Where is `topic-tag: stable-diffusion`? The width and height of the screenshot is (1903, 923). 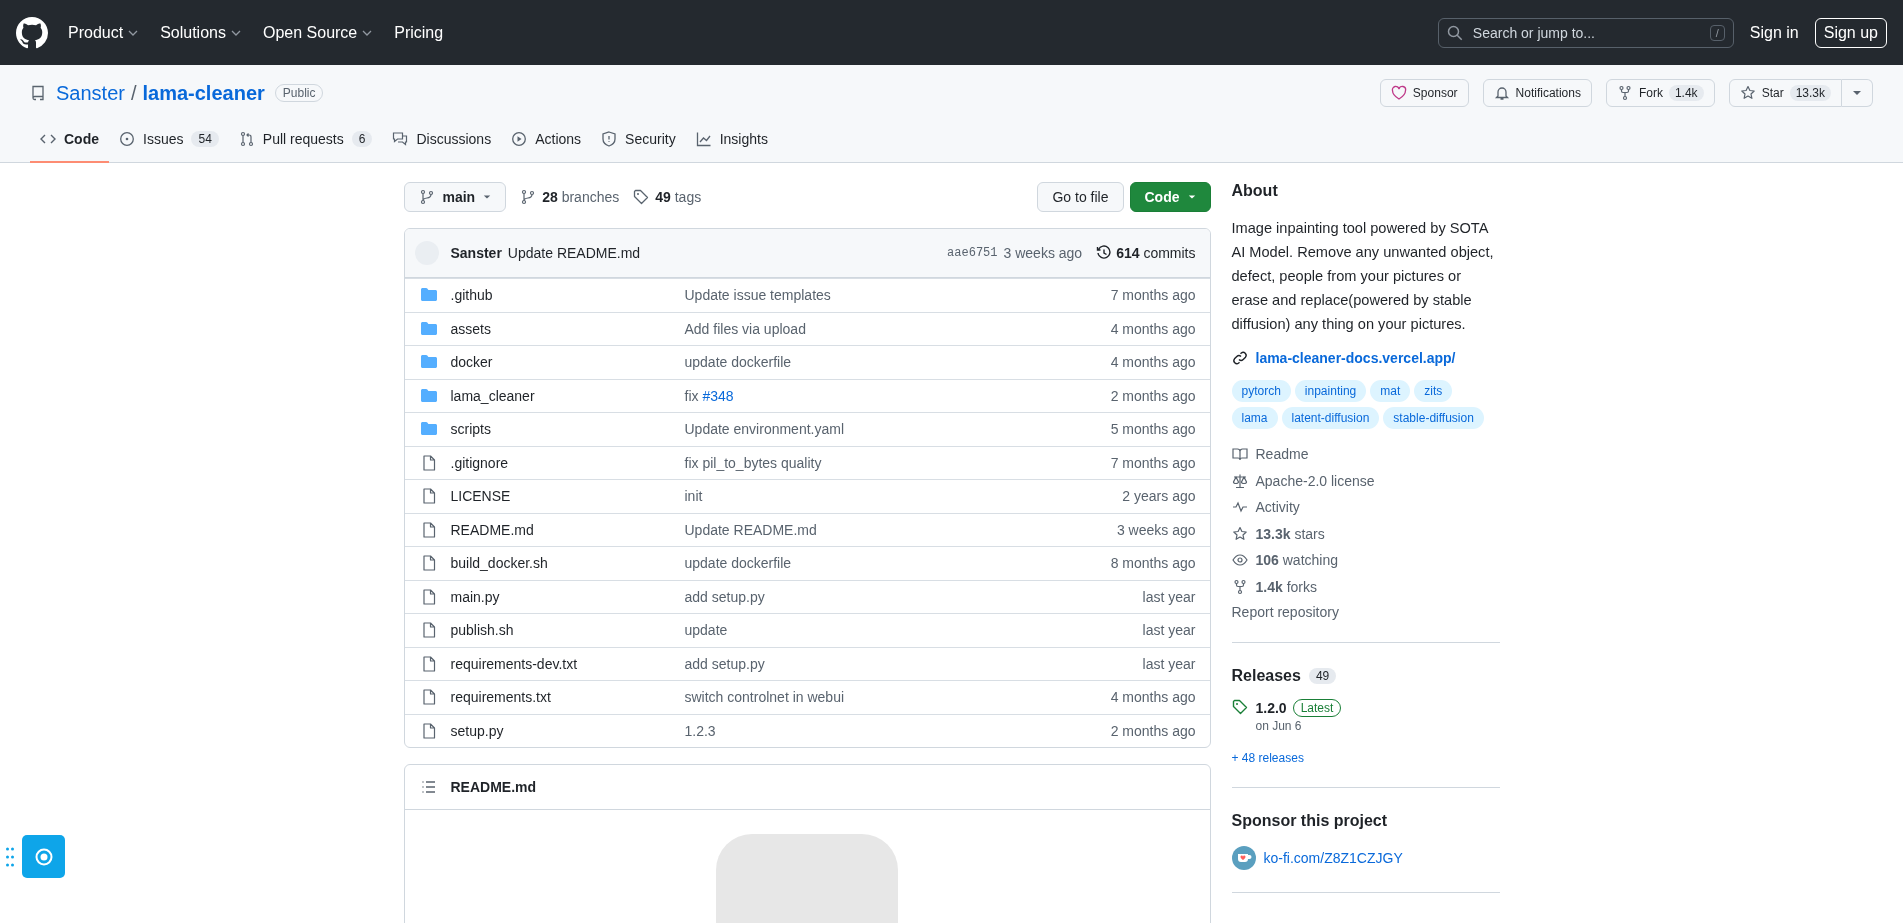
topic-tag: stable-diffusion is located at coordinates (1433, 418).